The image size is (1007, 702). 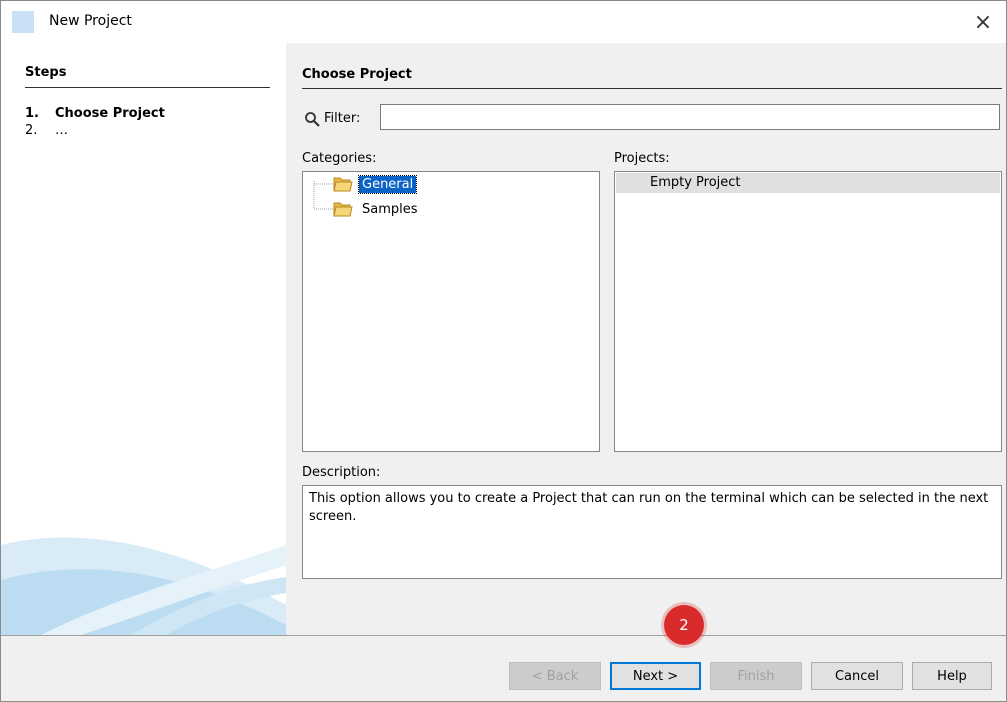 I want to click on help-button: Help, so click(x=952, y=676).